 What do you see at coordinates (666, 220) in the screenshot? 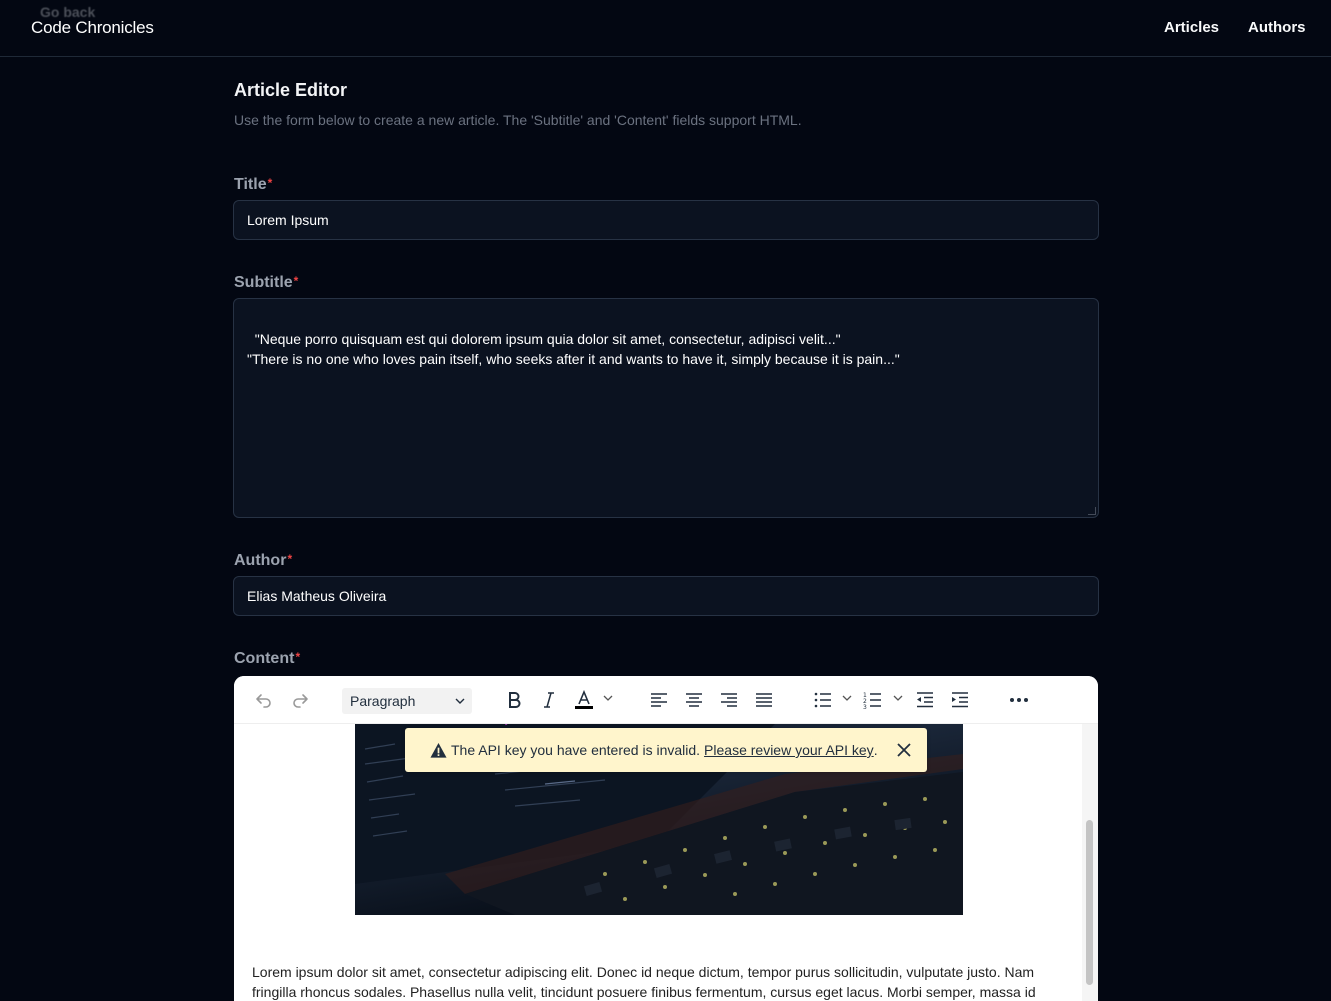
I see `title-input` at bounding box center [666, 220].